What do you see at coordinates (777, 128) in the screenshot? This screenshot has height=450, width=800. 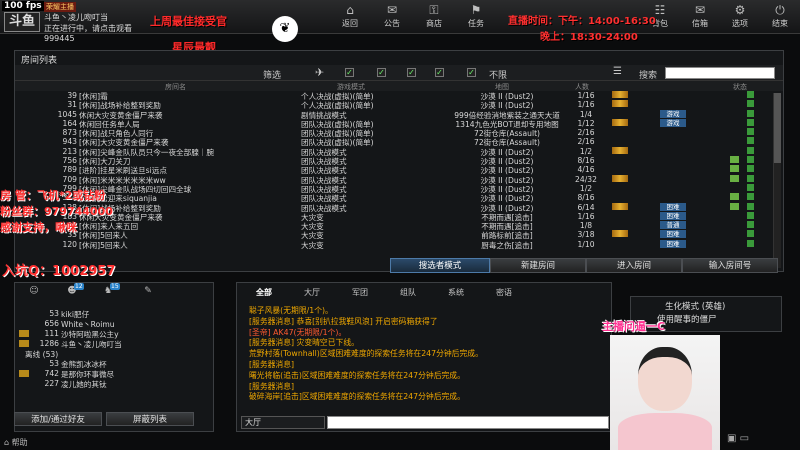 I see `scrollbar-thumb` at bounding box center [777, 128].